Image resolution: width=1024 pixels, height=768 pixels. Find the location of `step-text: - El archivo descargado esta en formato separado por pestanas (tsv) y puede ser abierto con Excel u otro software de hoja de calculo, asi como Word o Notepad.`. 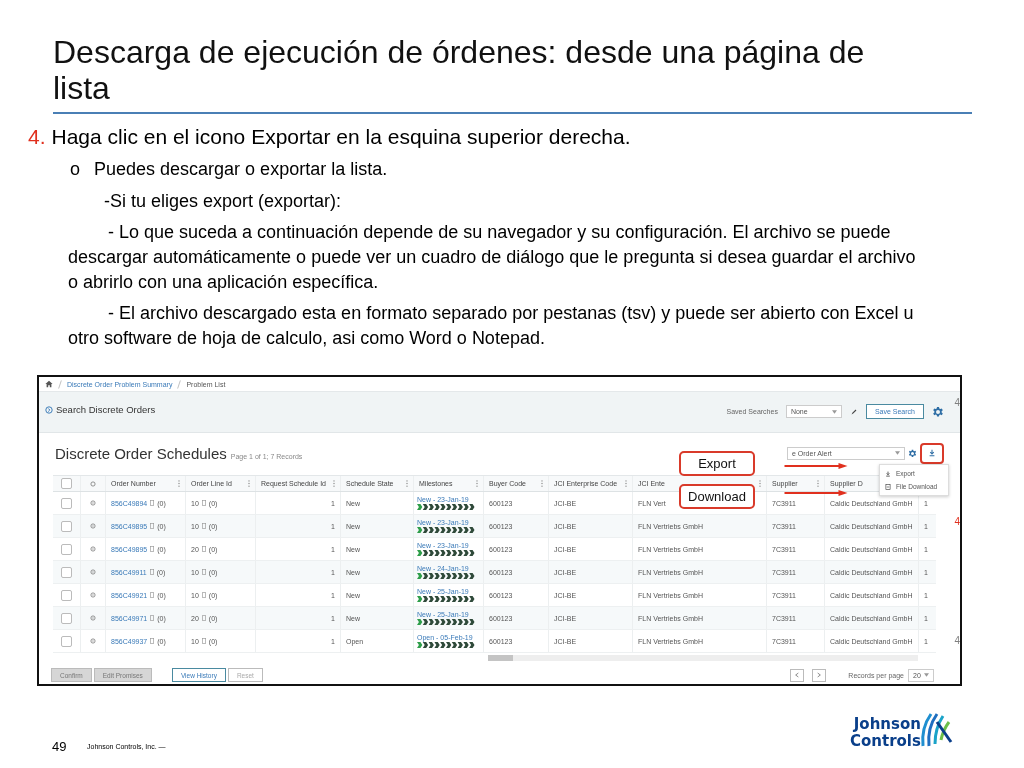

step-text: - El archivo descargado esta en formato separado por pestanas (tsv) y puede ser abierto con Excel u otro software de hoja de calculo, asi como Word o Notepad. is located at coordinates (491, 325).